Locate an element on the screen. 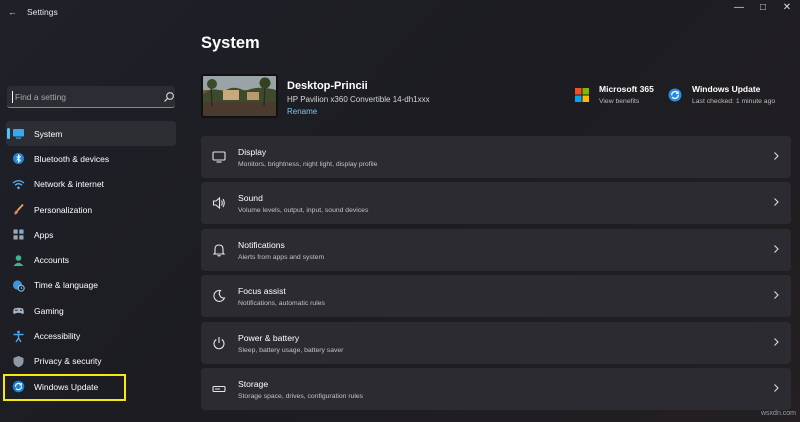 Image resolution: width=800 pixels, height=422 pixels. sidebar-item-label: Time & language is located at coordinates (66, 285).